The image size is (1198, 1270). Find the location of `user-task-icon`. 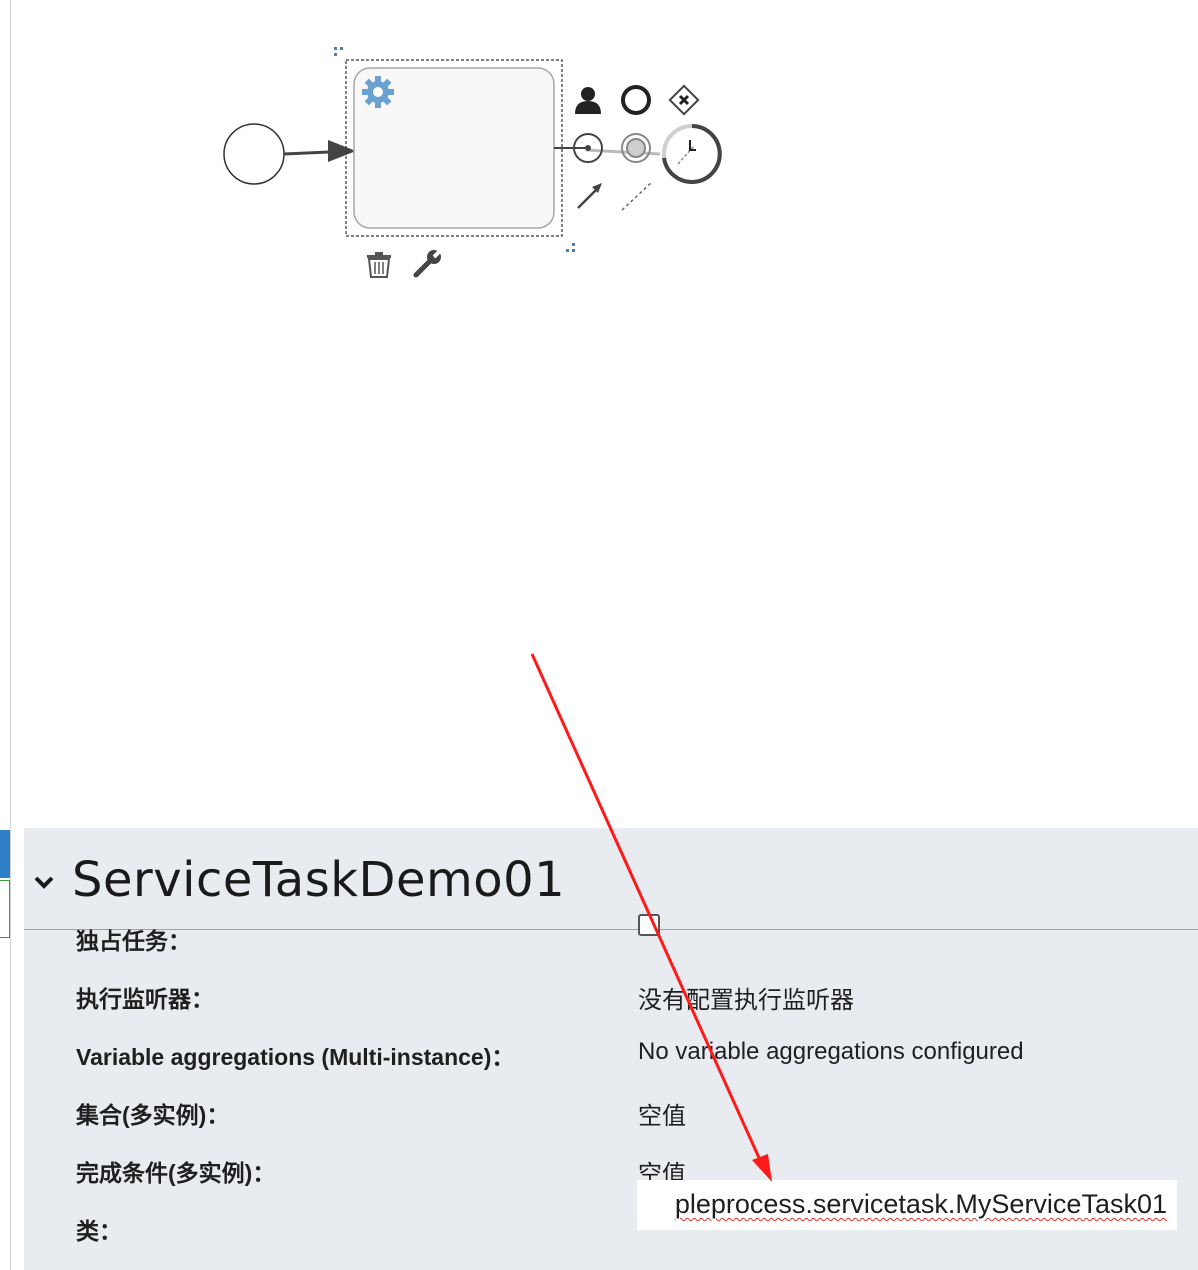

user-task-icon is located at coordinates (588, 100).